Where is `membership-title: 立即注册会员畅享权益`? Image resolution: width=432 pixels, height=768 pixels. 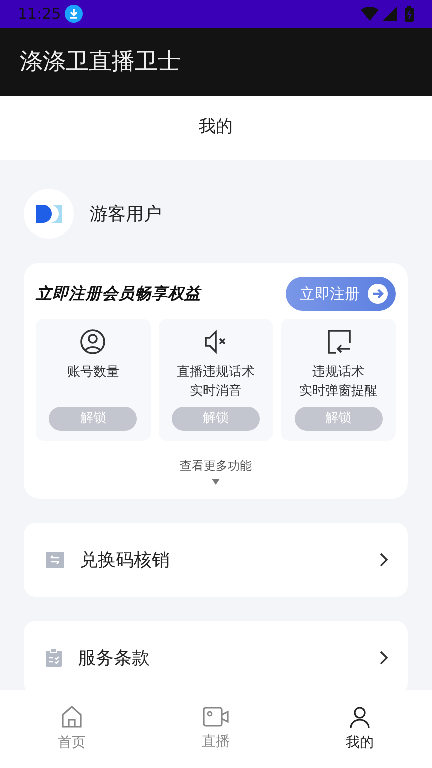 membership-title: 立即注册会员畅享权益 is located at coordinates (118, 294).